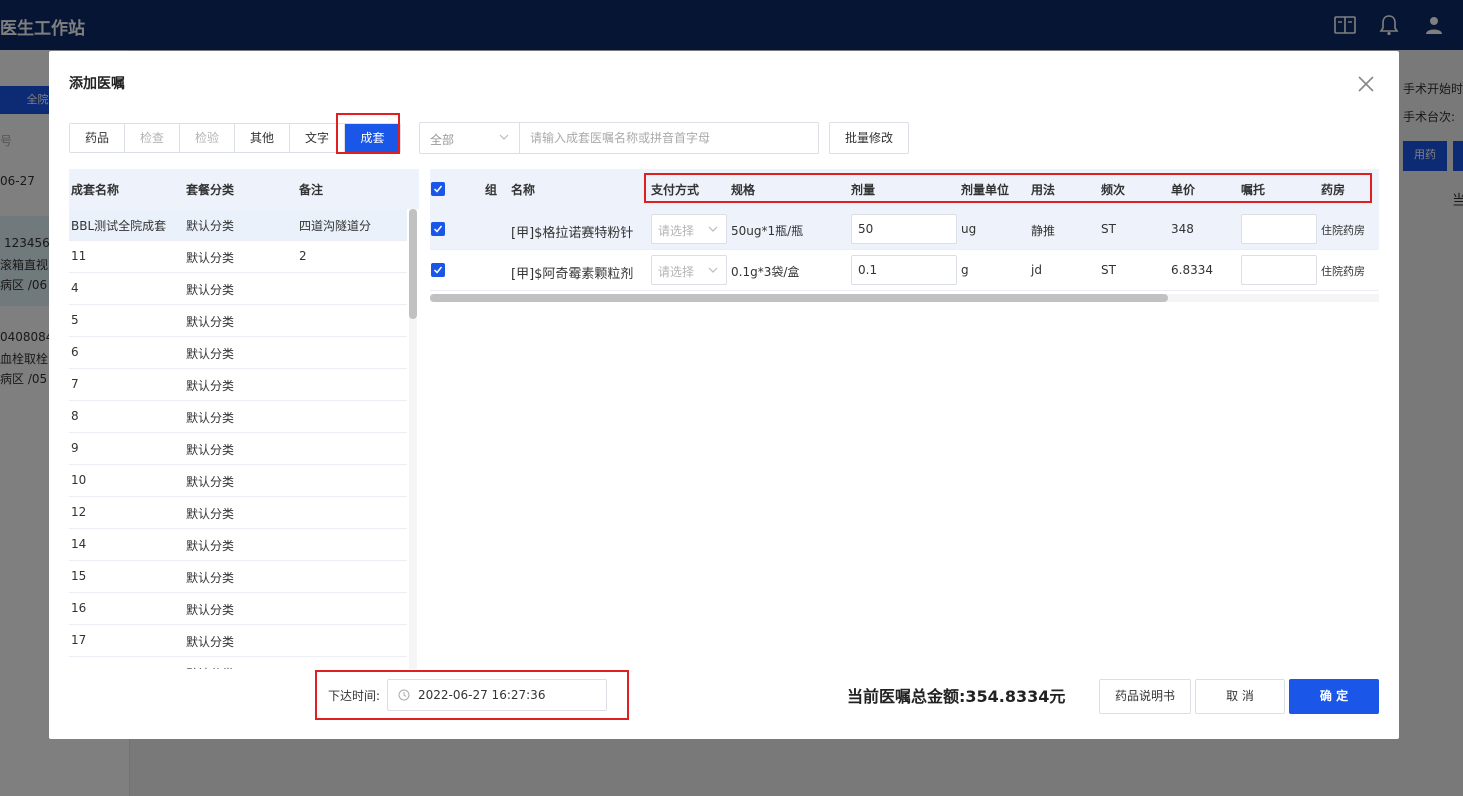  I want to click on close-icon, so click(1366, 84).